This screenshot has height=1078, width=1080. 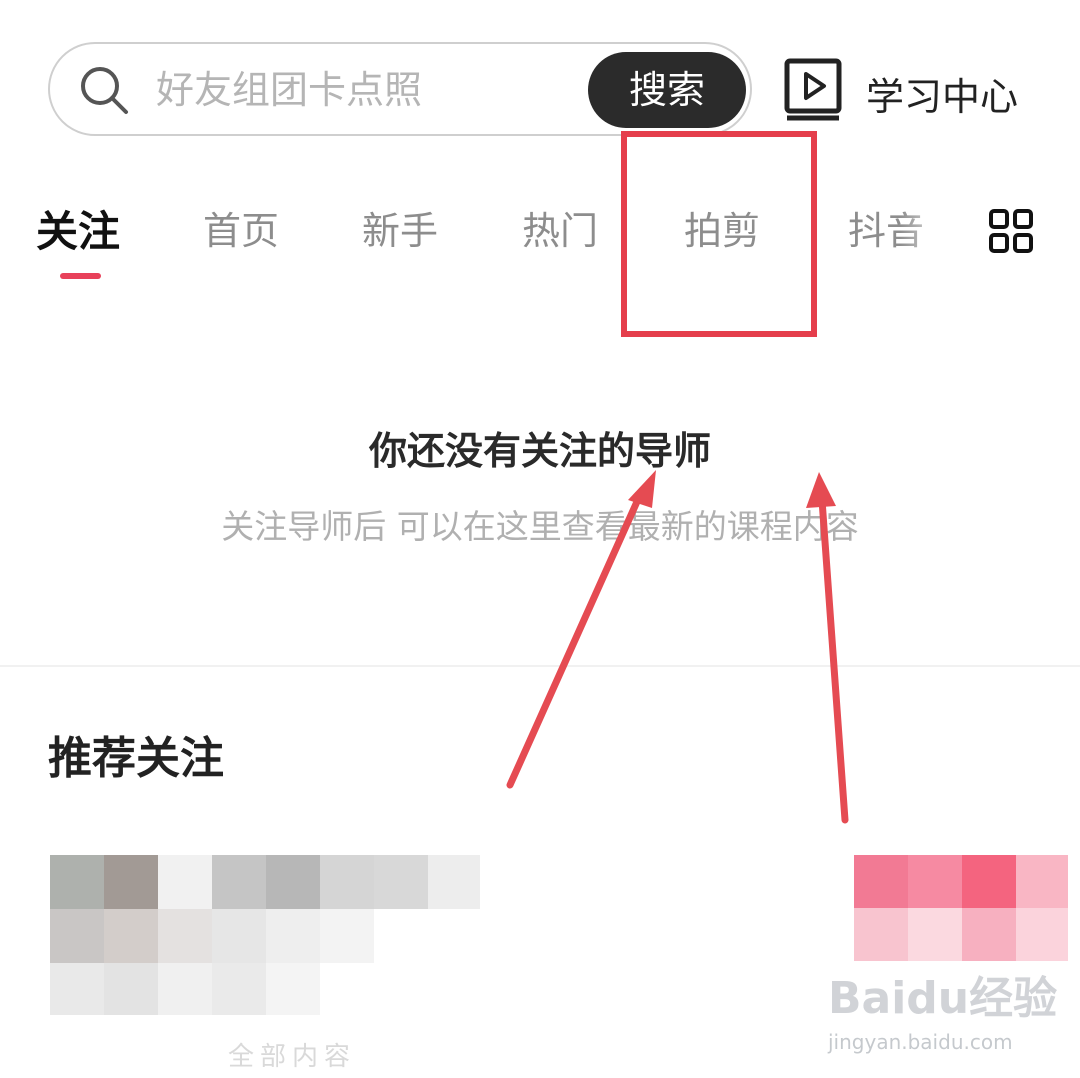 I want to click on watermark-url: jingyan.baidu.com, so click(x=920, y=1042).